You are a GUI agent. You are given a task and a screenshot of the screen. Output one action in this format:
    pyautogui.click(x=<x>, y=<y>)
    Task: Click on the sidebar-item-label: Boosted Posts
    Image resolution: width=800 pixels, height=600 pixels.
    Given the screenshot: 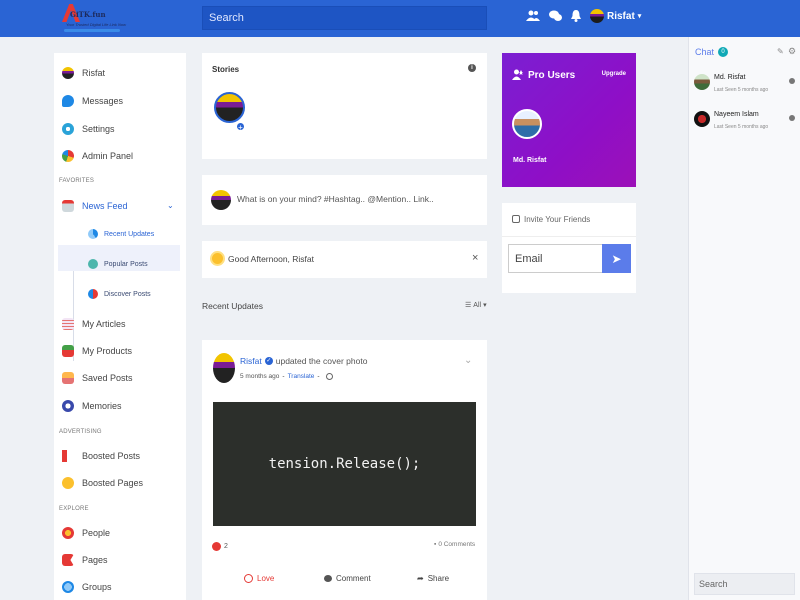 What is the action you would take?
    pyautogui.click(x=111, y=456)
    